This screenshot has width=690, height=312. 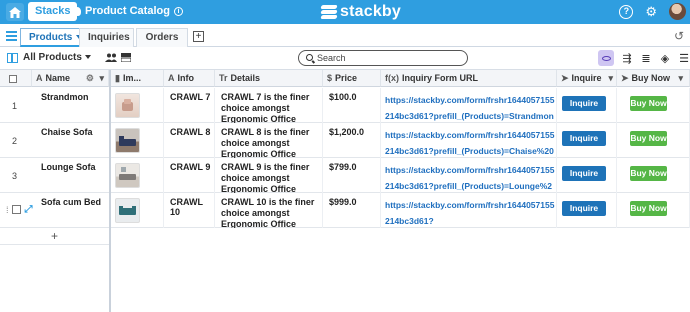 I want to click on filter-icon: ⇶, so click(x=627, y=58).